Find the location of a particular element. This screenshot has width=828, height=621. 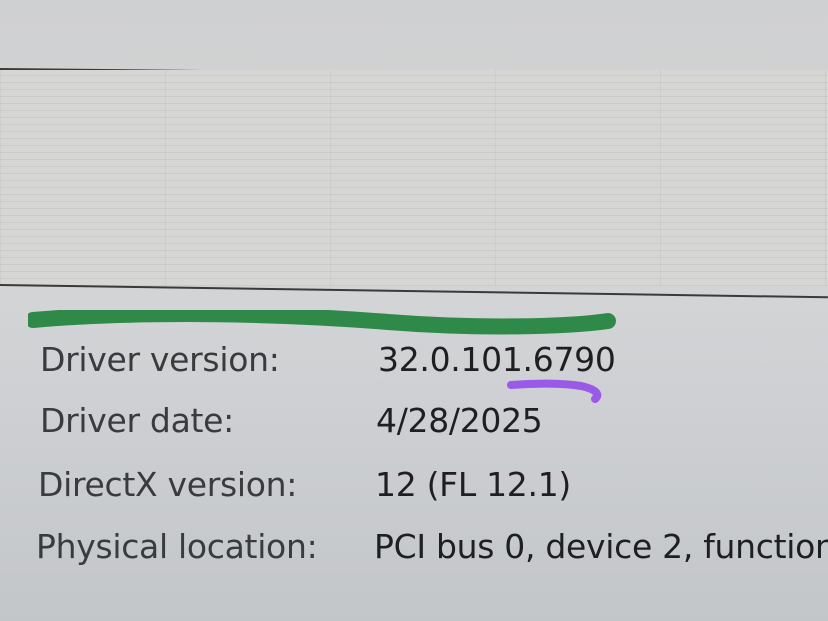

directx-version-label: DirectX version: is located at coordinates (168, 484).